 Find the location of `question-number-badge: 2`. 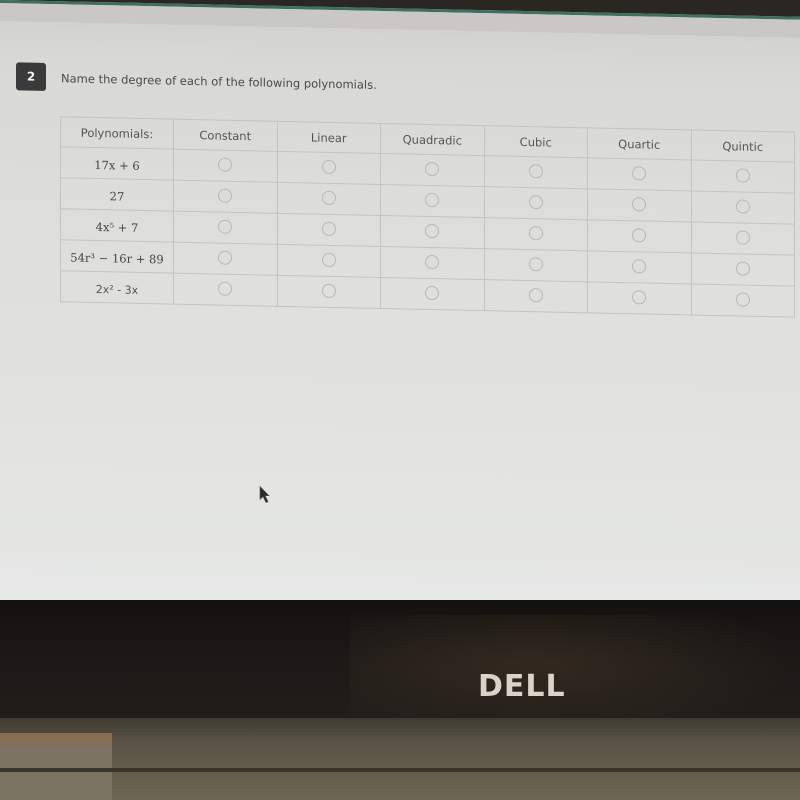

question-number-badge: 2 is located at coordinates (31, 76).